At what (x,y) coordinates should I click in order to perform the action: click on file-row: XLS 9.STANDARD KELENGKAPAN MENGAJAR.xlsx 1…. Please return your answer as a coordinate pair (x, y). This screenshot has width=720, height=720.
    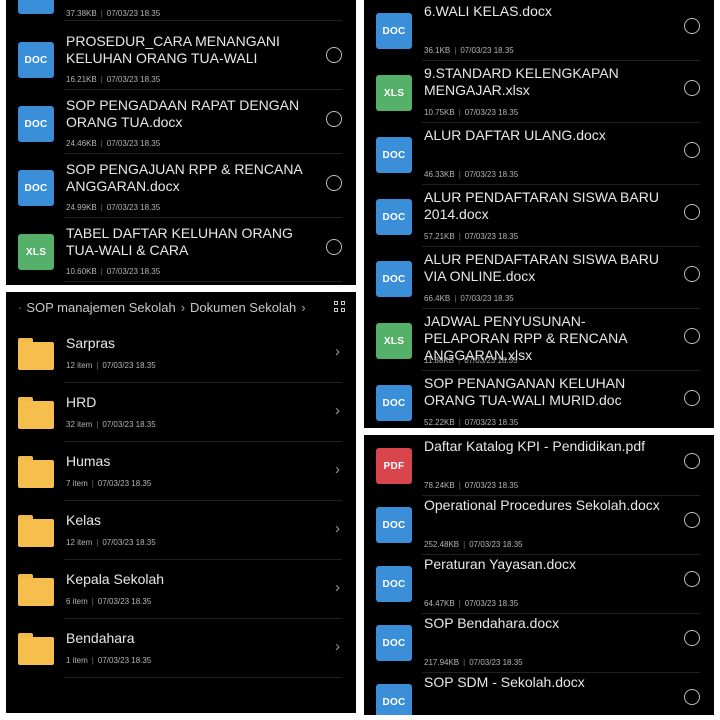
    Looking at the image, I should click on (539, 91).